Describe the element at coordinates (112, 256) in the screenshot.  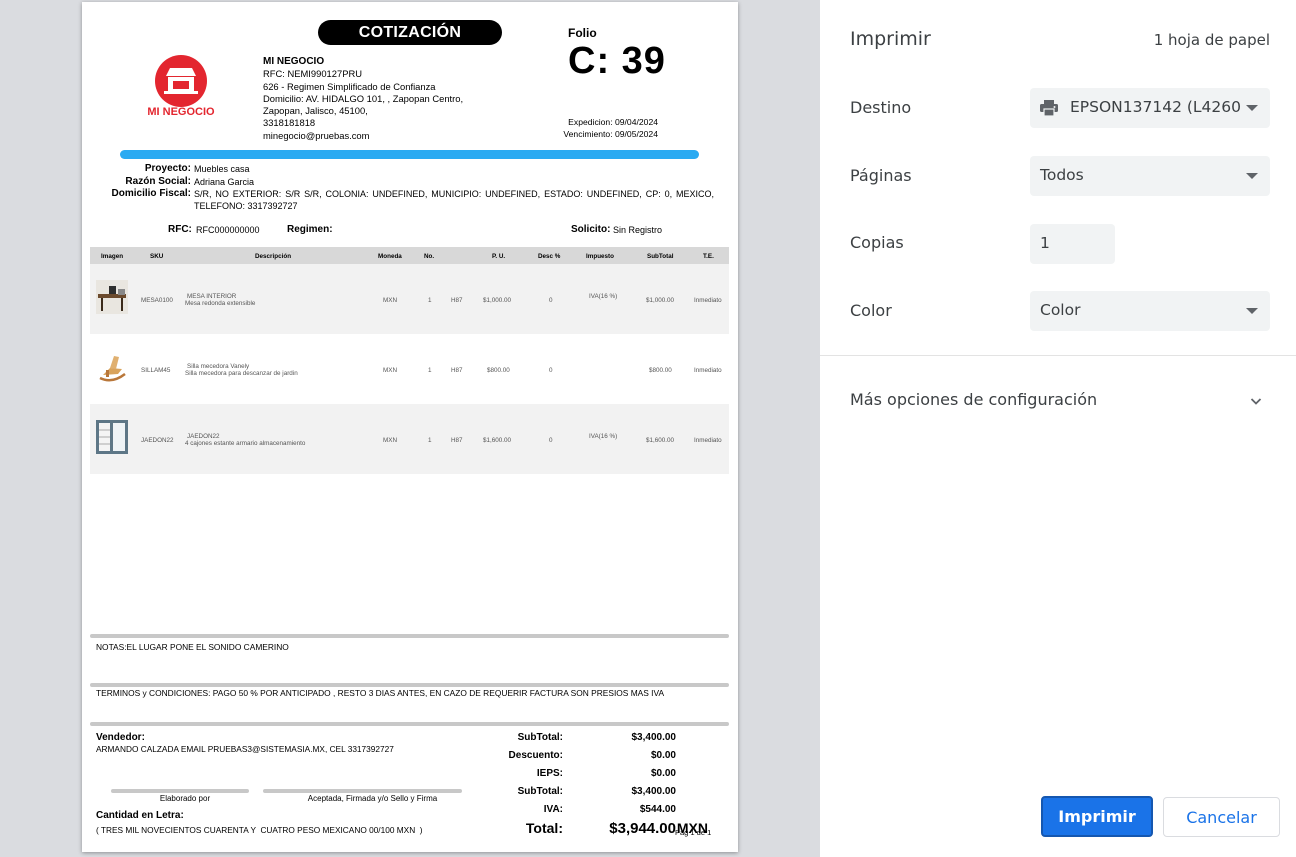
I see `col-image: Imagen` at that location.